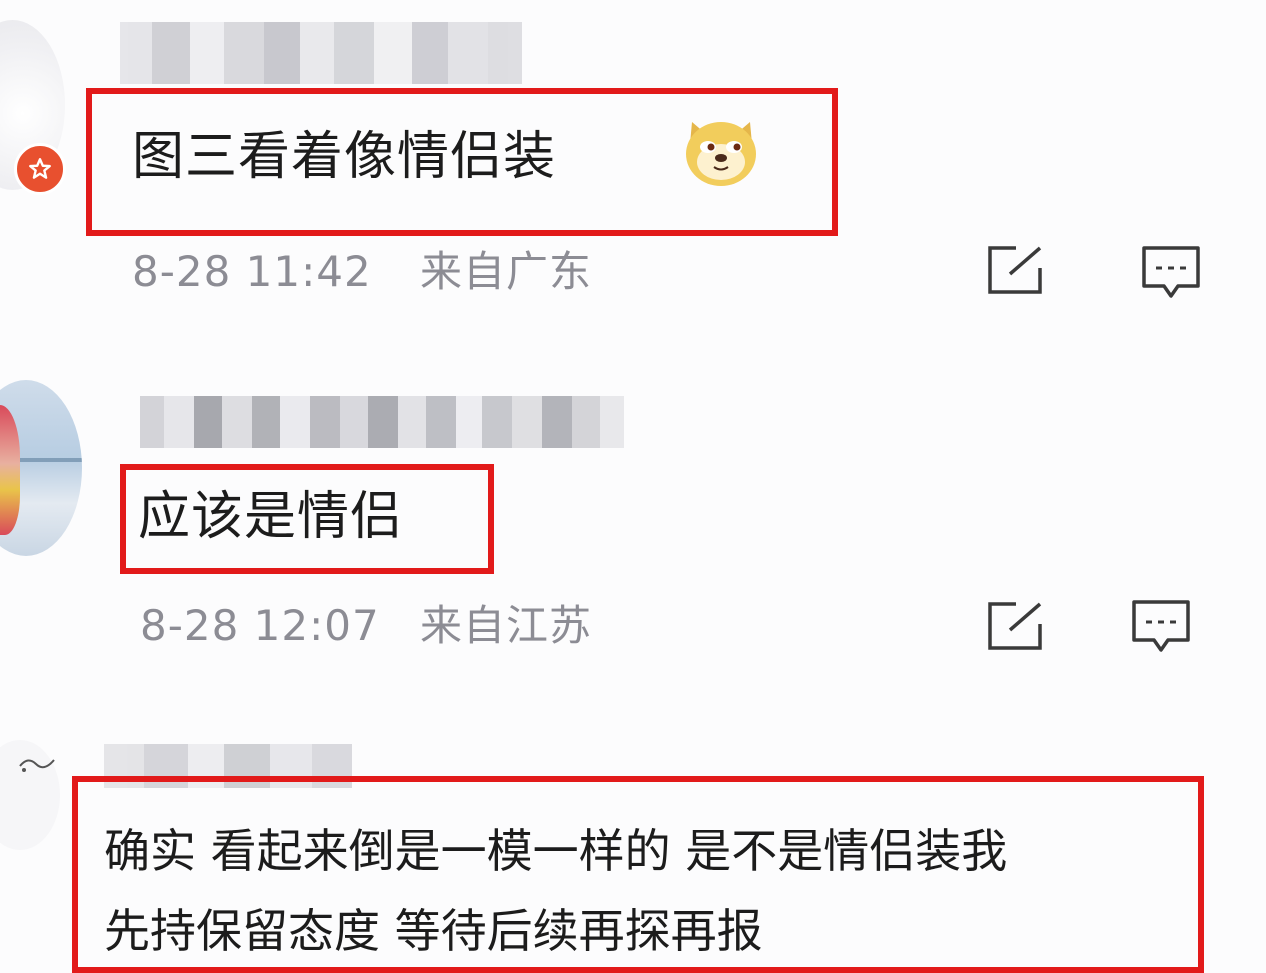  I want to click on comment-text: 应该是情侣, so click(271, 517).